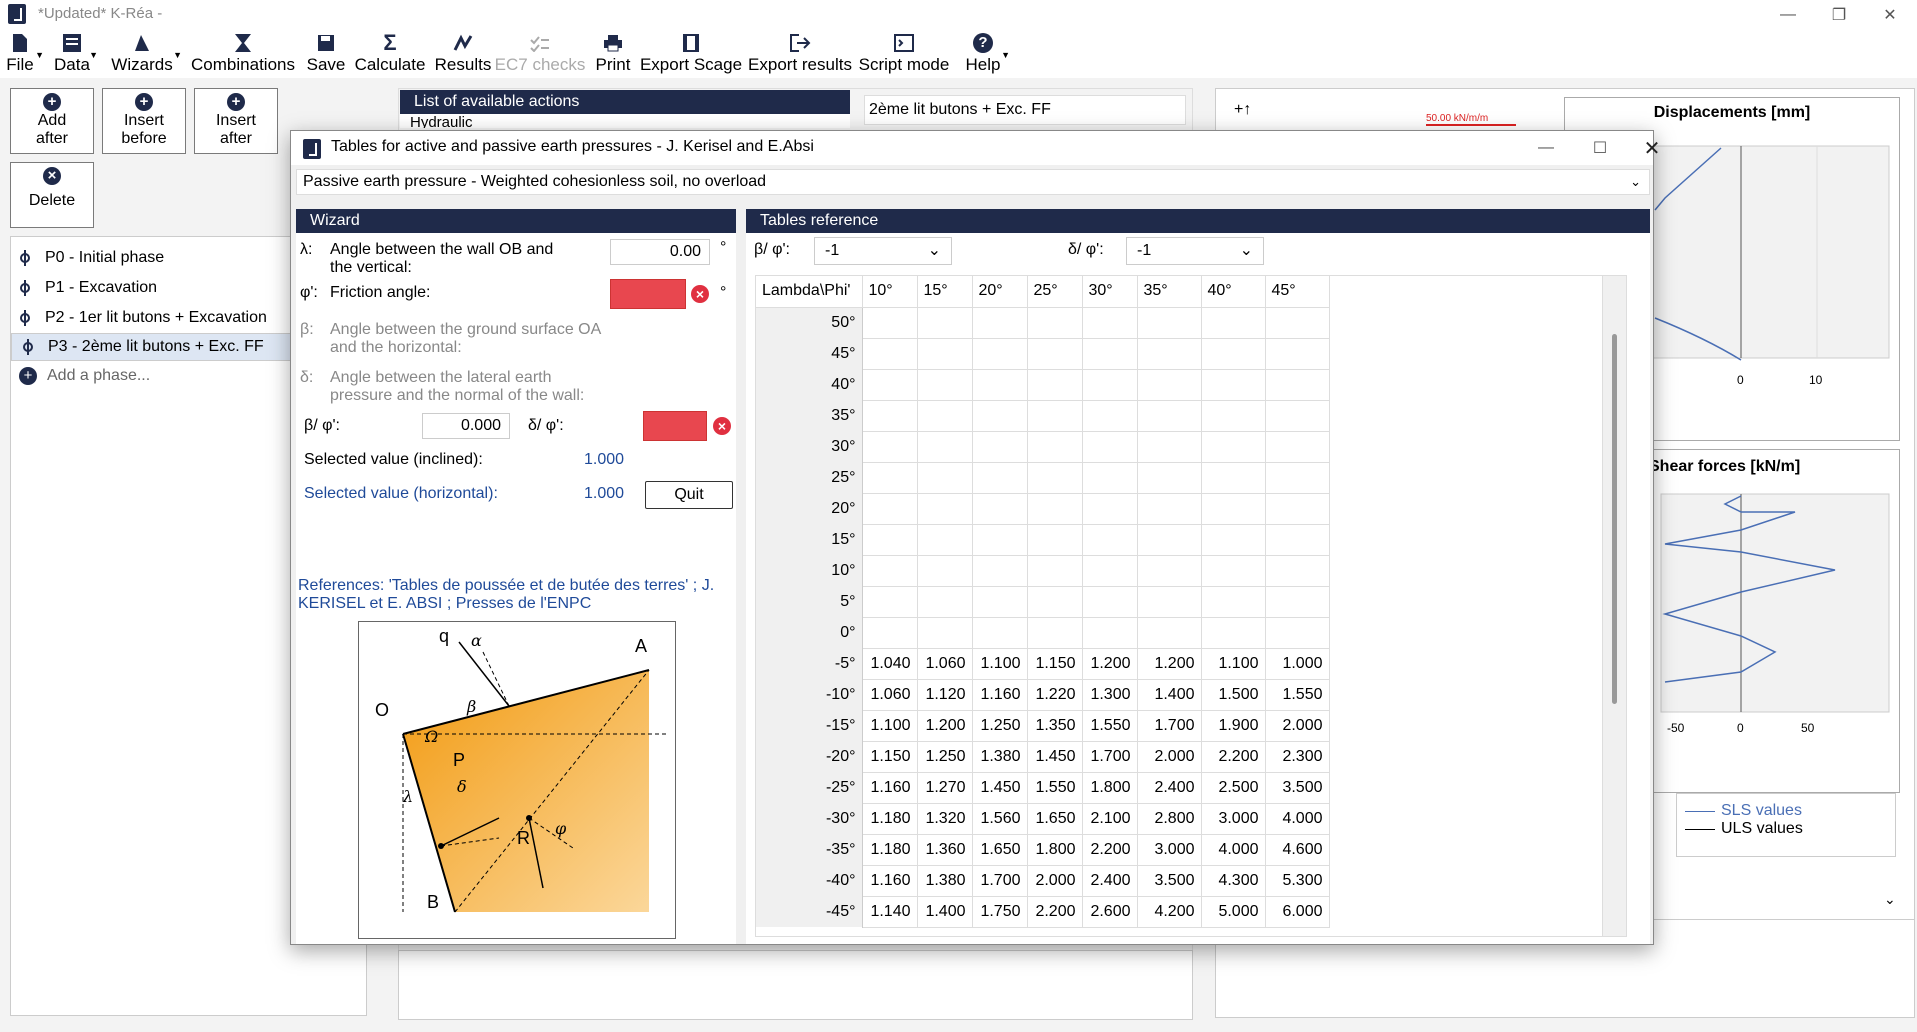  I want to click on row-header: -15°, so click(809, 725).